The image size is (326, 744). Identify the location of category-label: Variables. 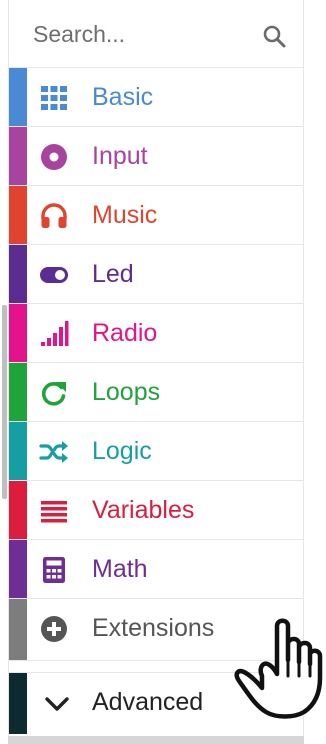
(143, 510).